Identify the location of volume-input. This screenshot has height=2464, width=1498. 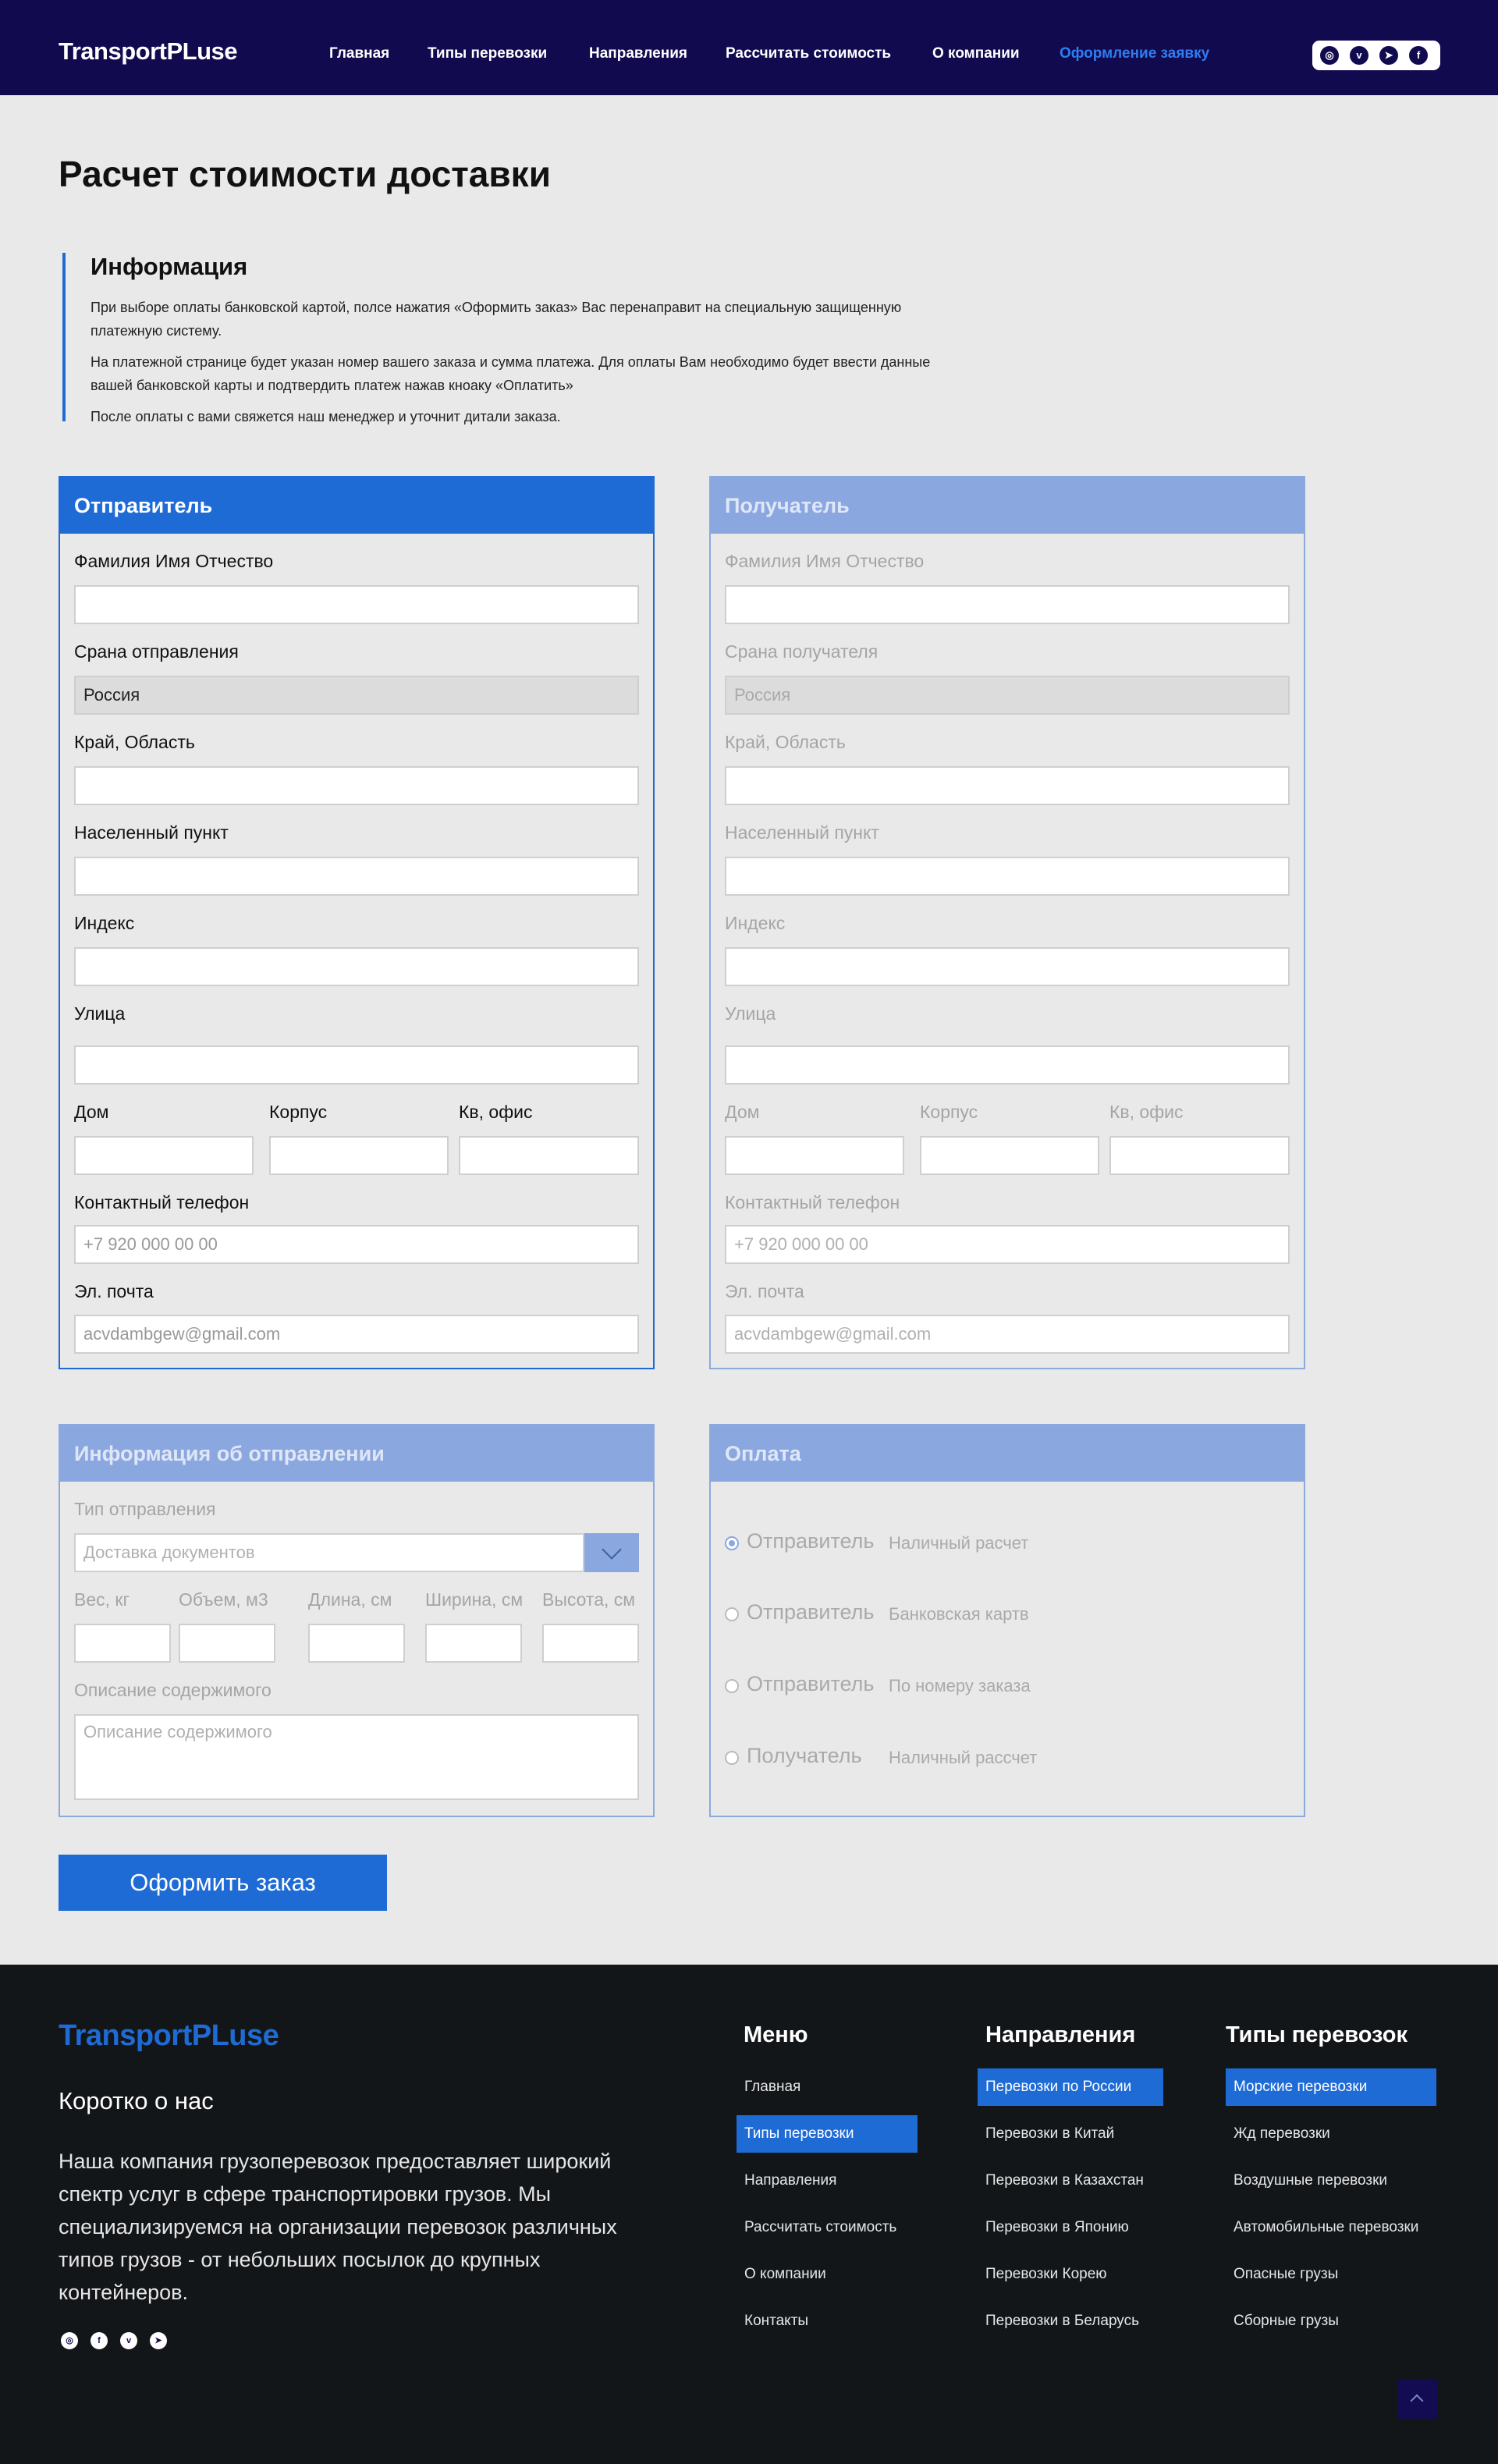
(227, 1643).